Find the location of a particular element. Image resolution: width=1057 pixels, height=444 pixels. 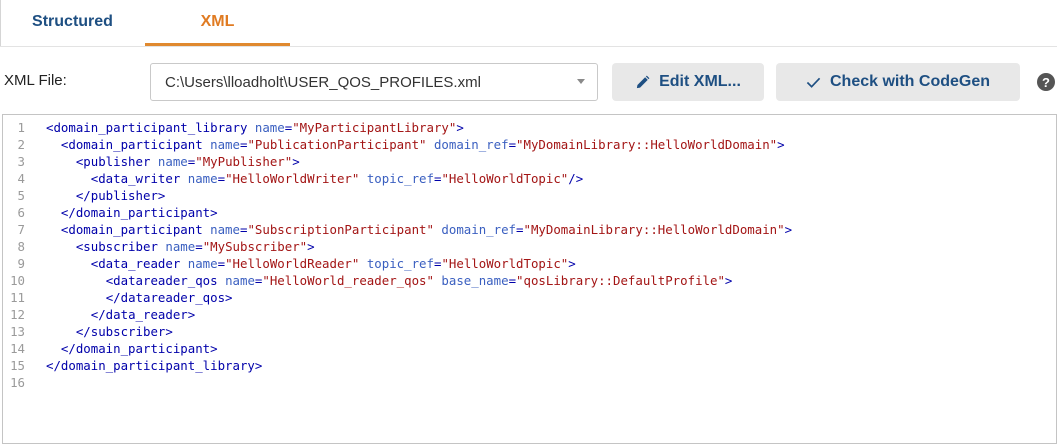

line-number: 11 is located at coordinates (17, 297).